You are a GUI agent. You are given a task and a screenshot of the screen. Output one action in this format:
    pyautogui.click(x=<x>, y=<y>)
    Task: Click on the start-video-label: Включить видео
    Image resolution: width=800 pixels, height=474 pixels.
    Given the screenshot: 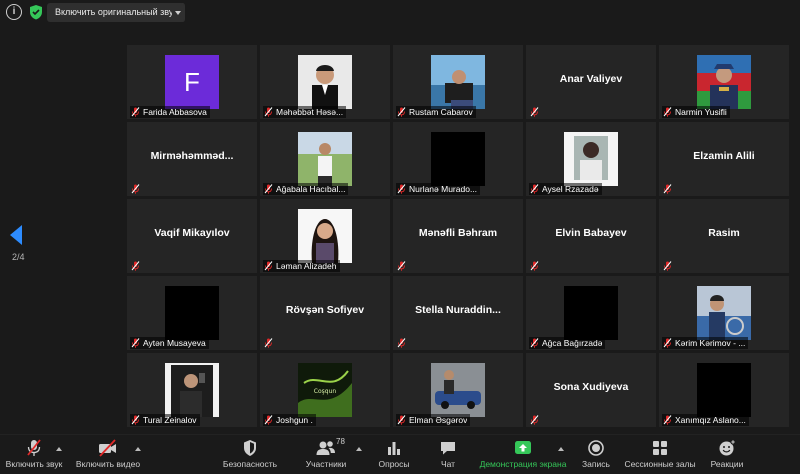 What is the action you would take?
    pyautogui.click(x=108, y=464)
    